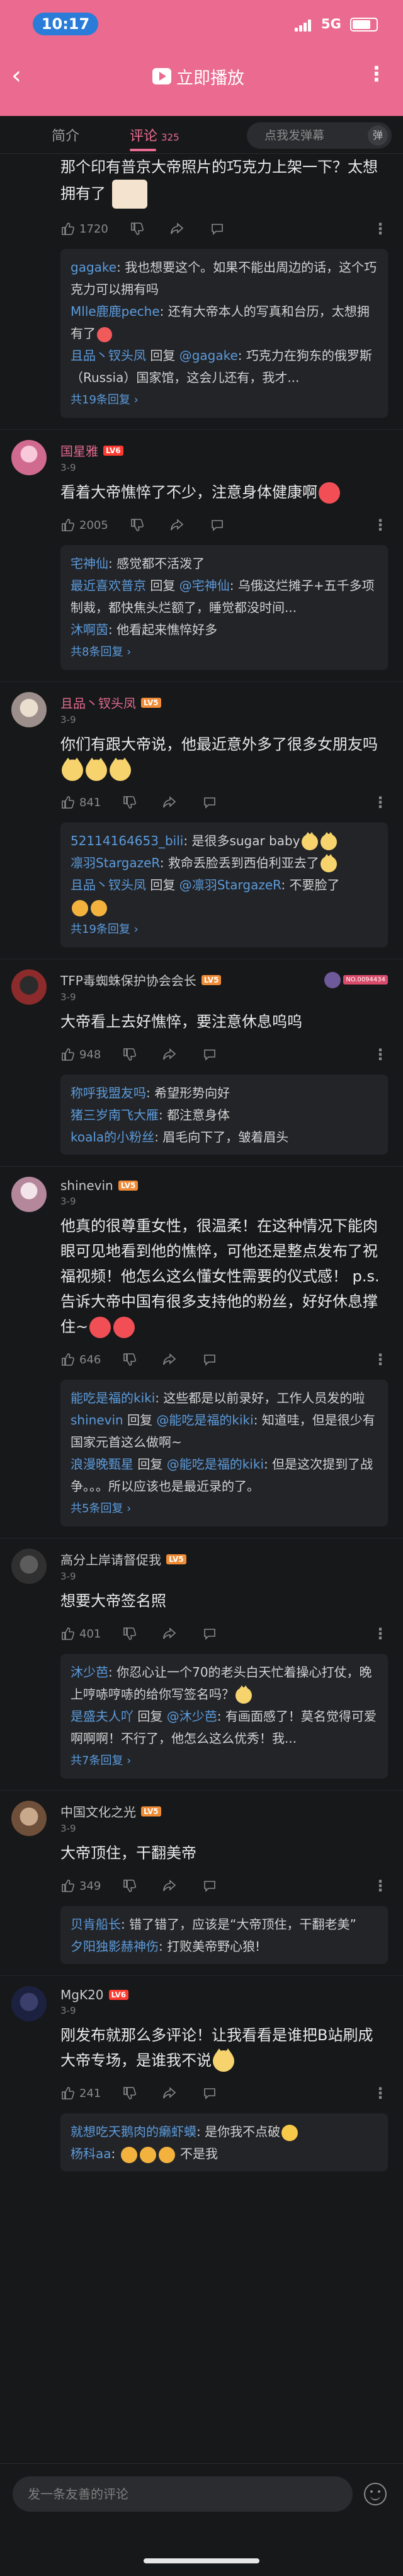  Describe the element at coordinates (82, 1994) in the screenshot. I see `username: MgK20` at that location.